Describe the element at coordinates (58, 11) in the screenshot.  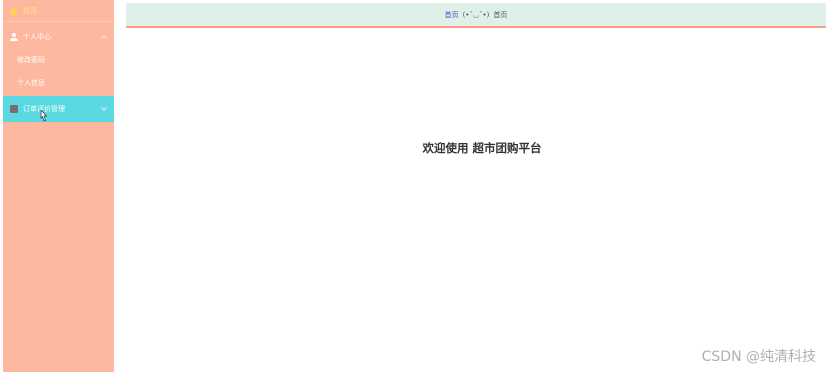
I see `sidebar-item-home: 首页` at that location.